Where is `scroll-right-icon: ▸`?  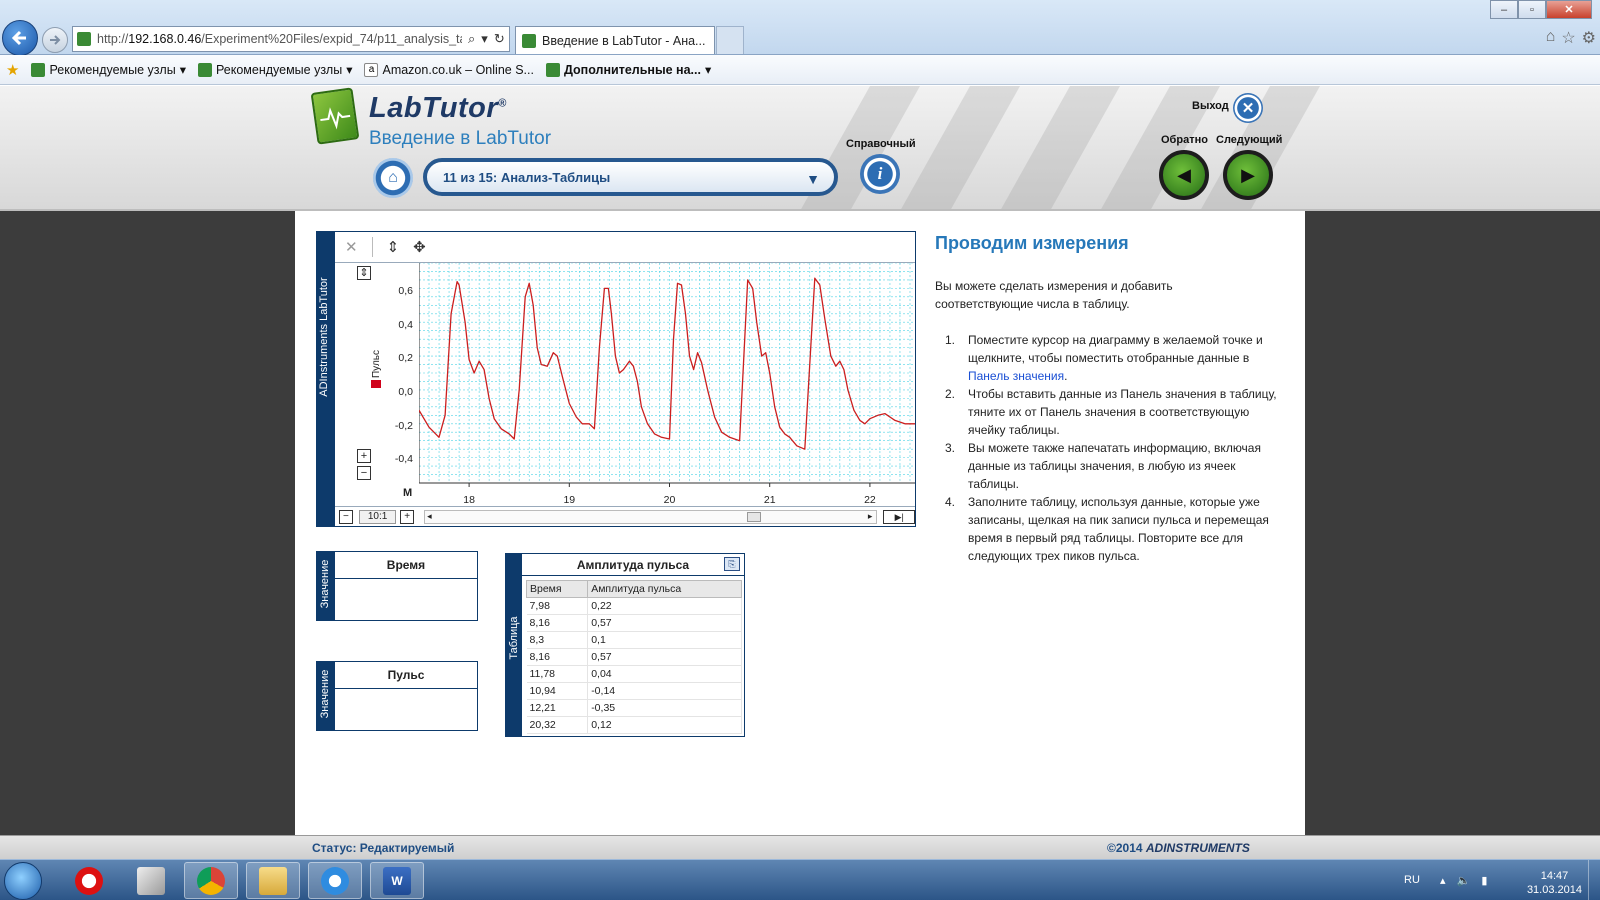 scroll-right-icon: ▸ is located at coordinates (870, 516).